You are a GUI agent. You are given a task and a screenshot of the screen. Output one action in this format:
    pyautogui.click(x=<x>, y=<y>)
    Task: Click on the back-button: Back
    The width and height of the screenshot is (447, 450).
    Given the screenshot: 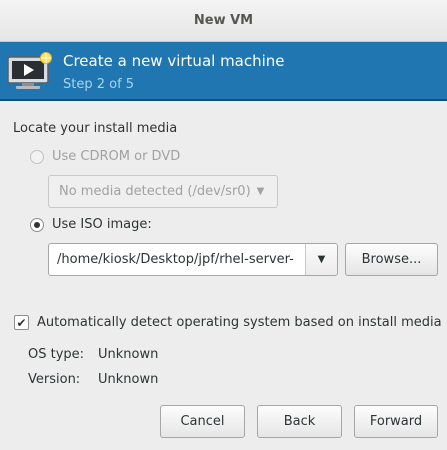 What is the action you would take?
    pyautogui.click(x=299, y=421)
    